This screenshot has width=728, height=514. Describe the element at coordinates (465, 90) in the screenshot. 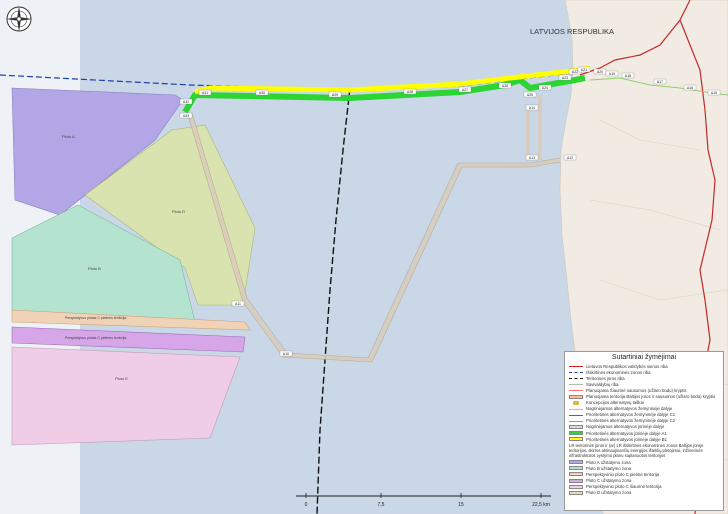

I see `point-marker-label: A27` at that location.